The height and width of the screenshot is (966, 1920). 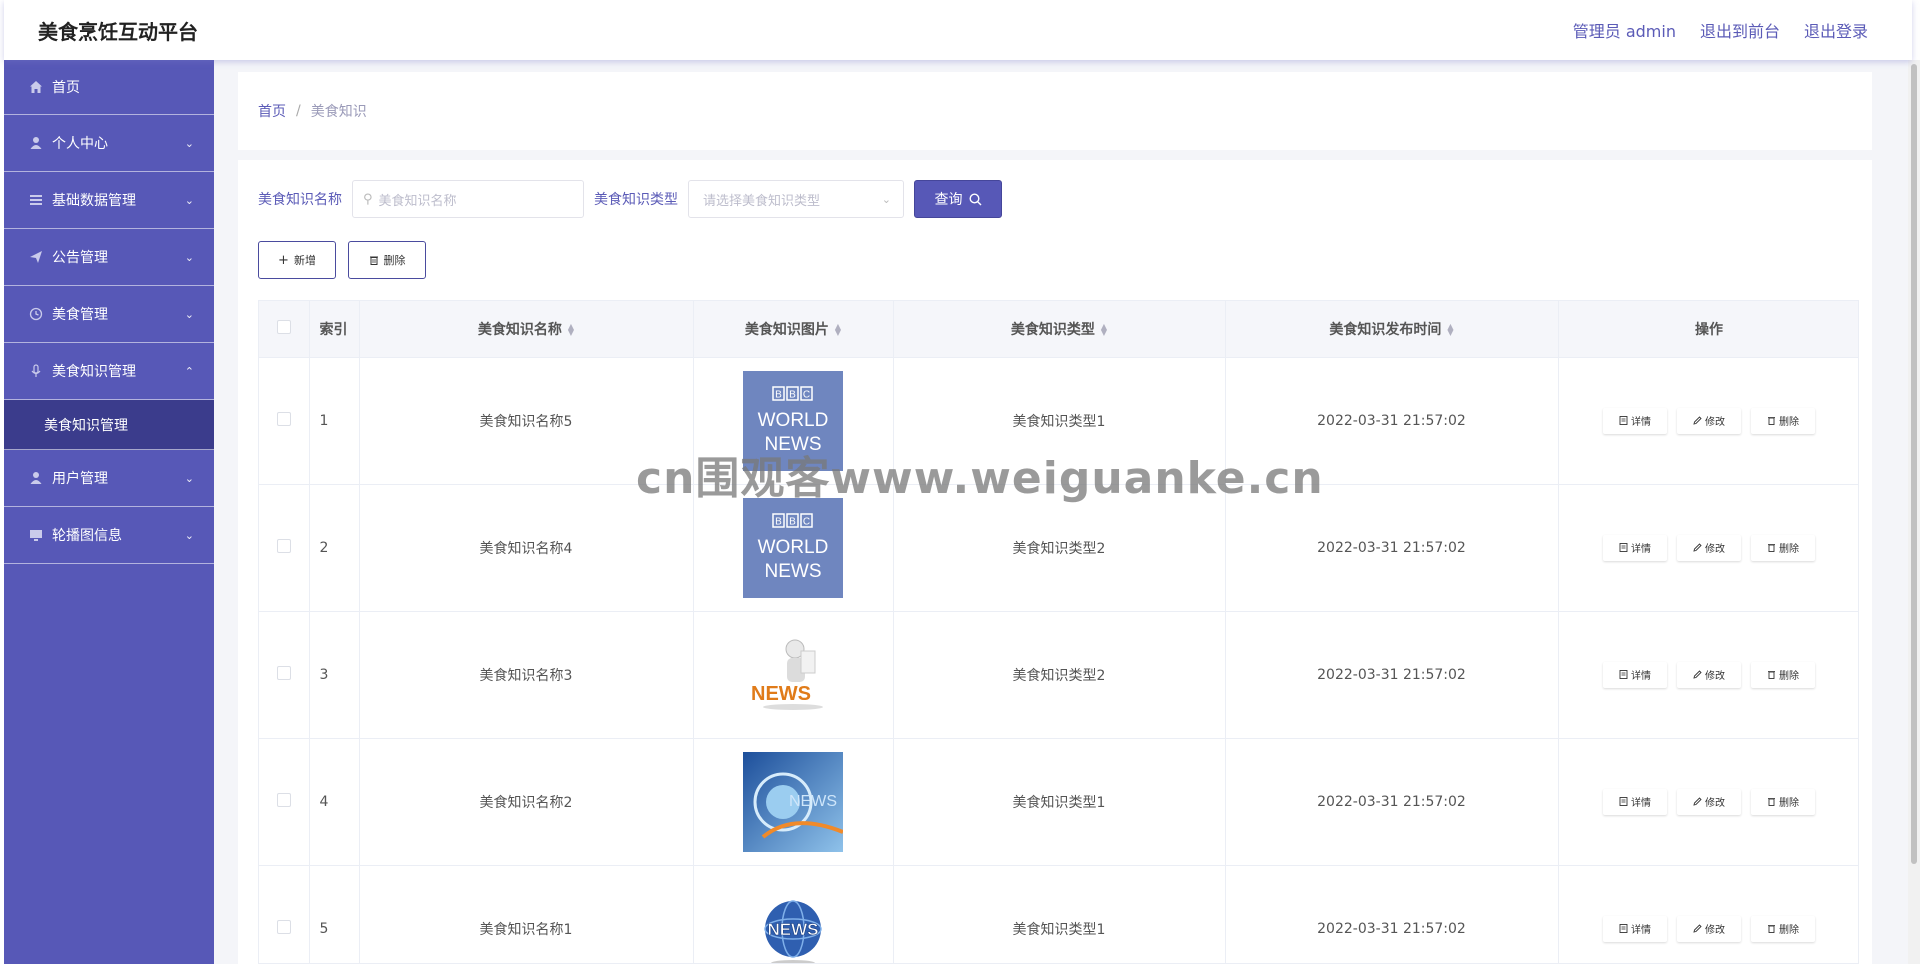 What do you see at coordinates (334, 548) in the screenshot?
I see `row-index: 2` at bounding box center [334, 548].